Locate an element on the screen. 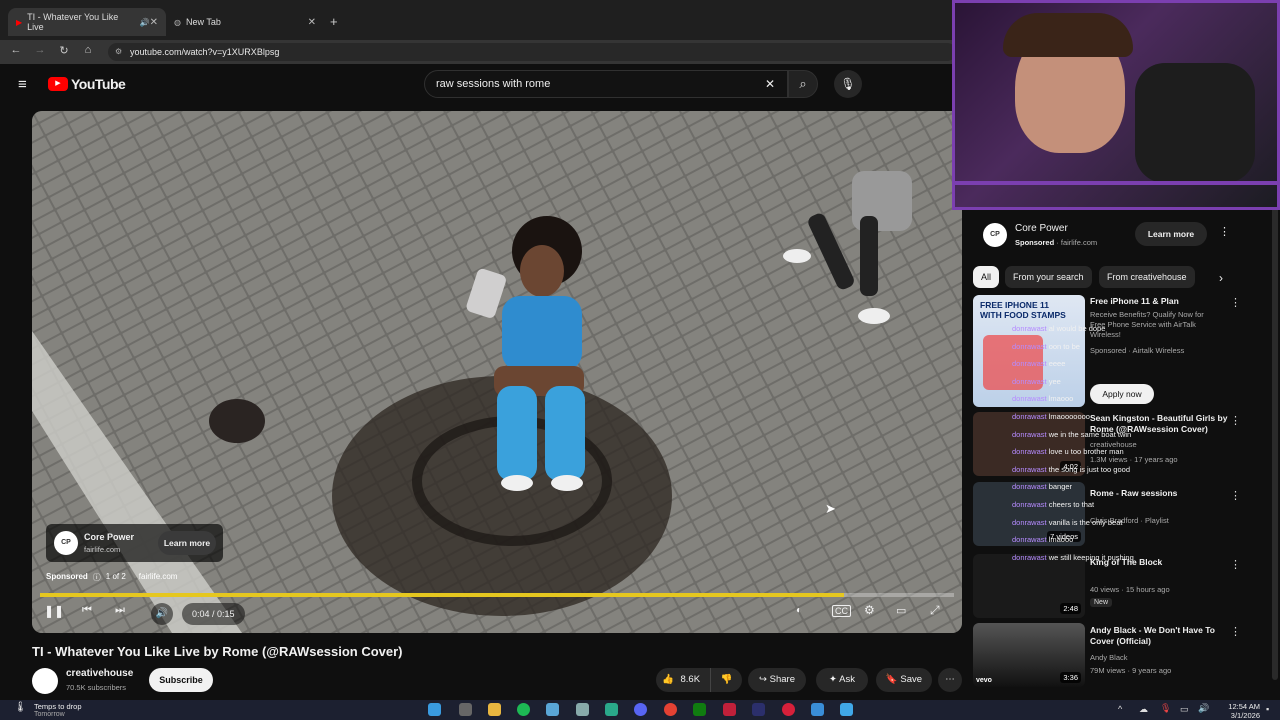  settings-gear-icon: ⚙ is located at coordinates (869, 610).